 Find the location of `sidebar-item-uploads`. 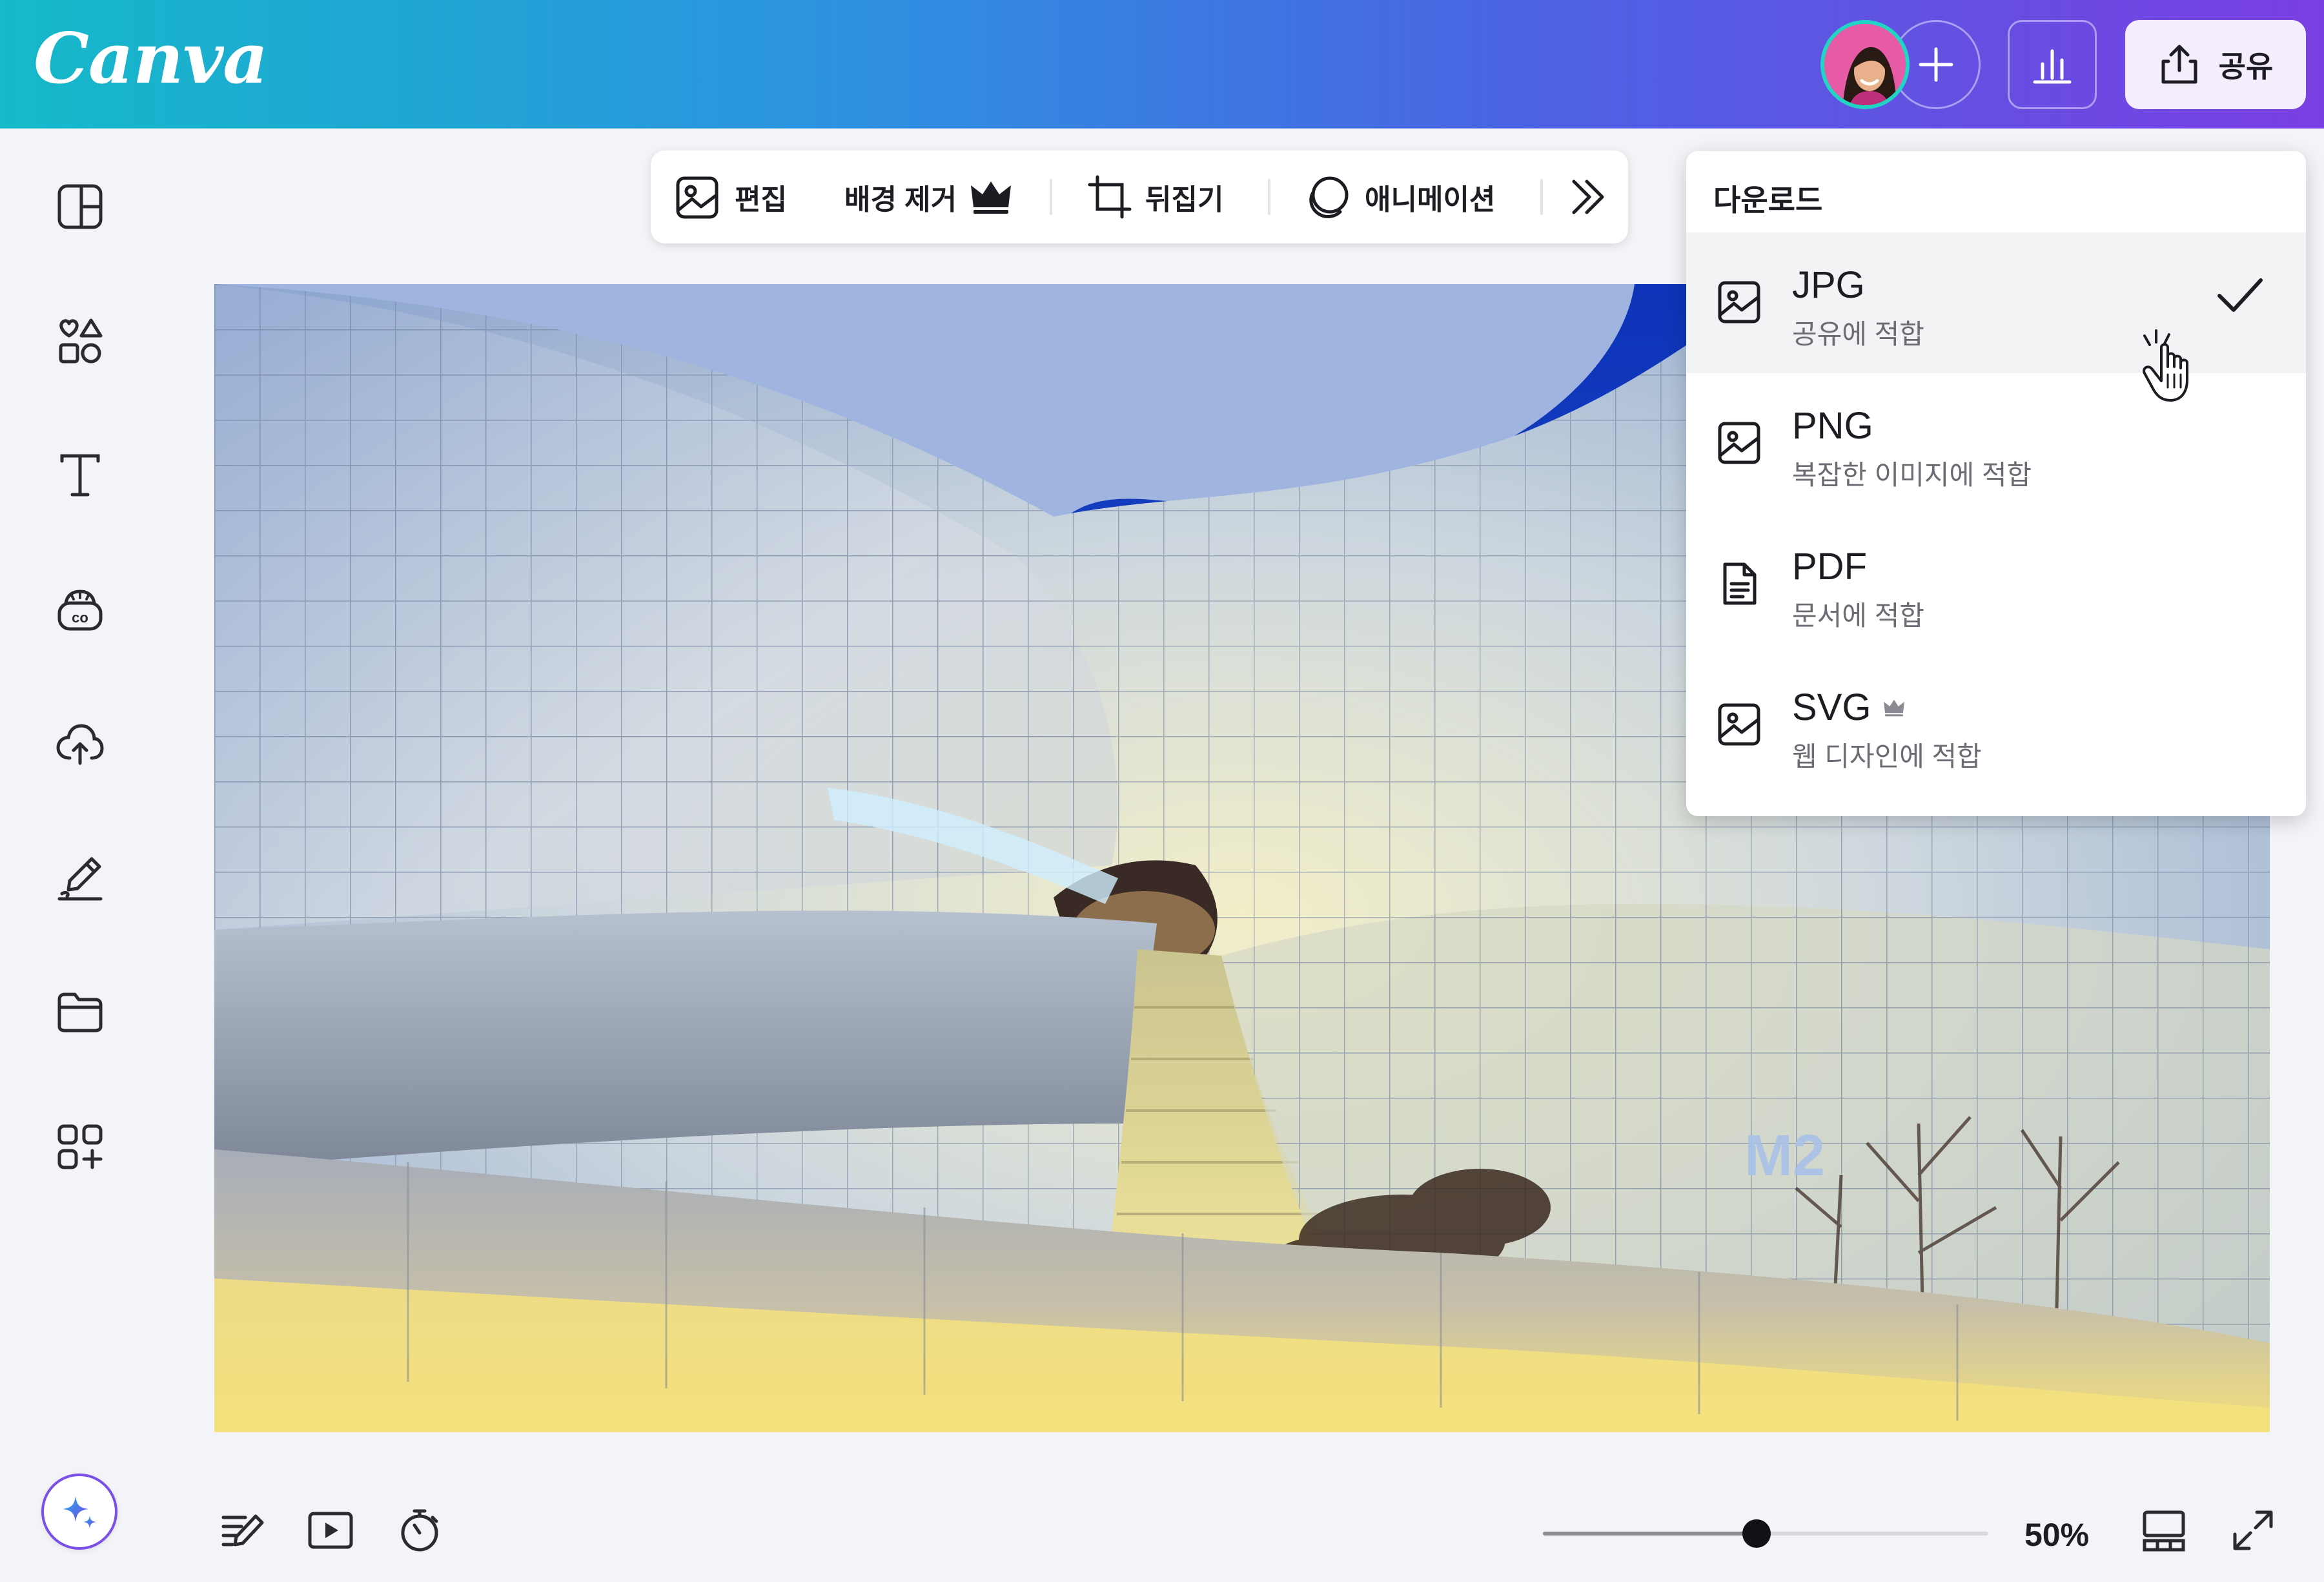

sidebar-item-uploads is located at coordinates (80, 744).